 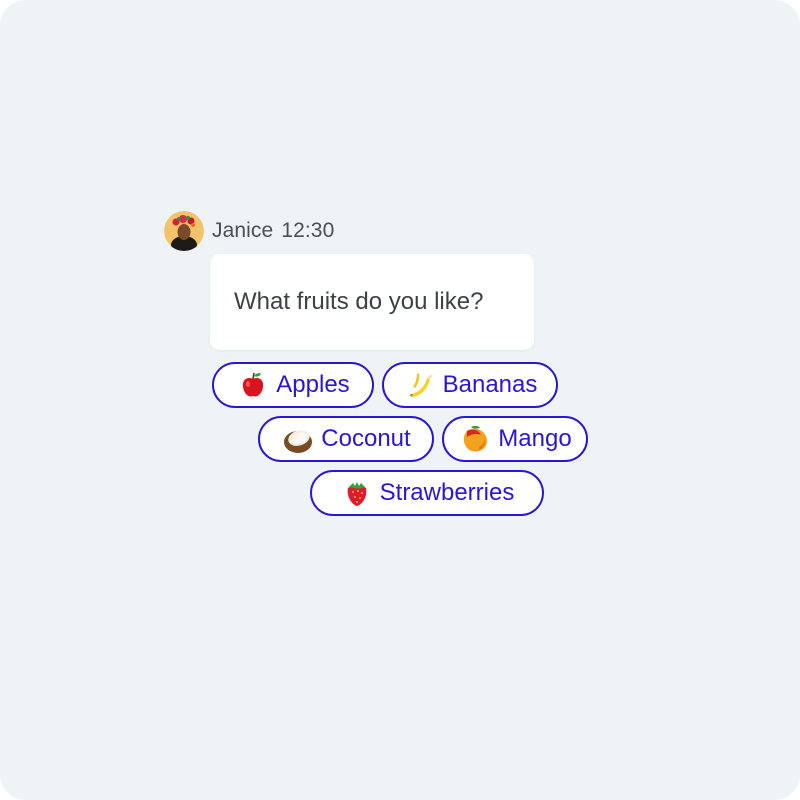 I want to click on message-bubble: What fruits do you like?, so click(x=372, y=302).